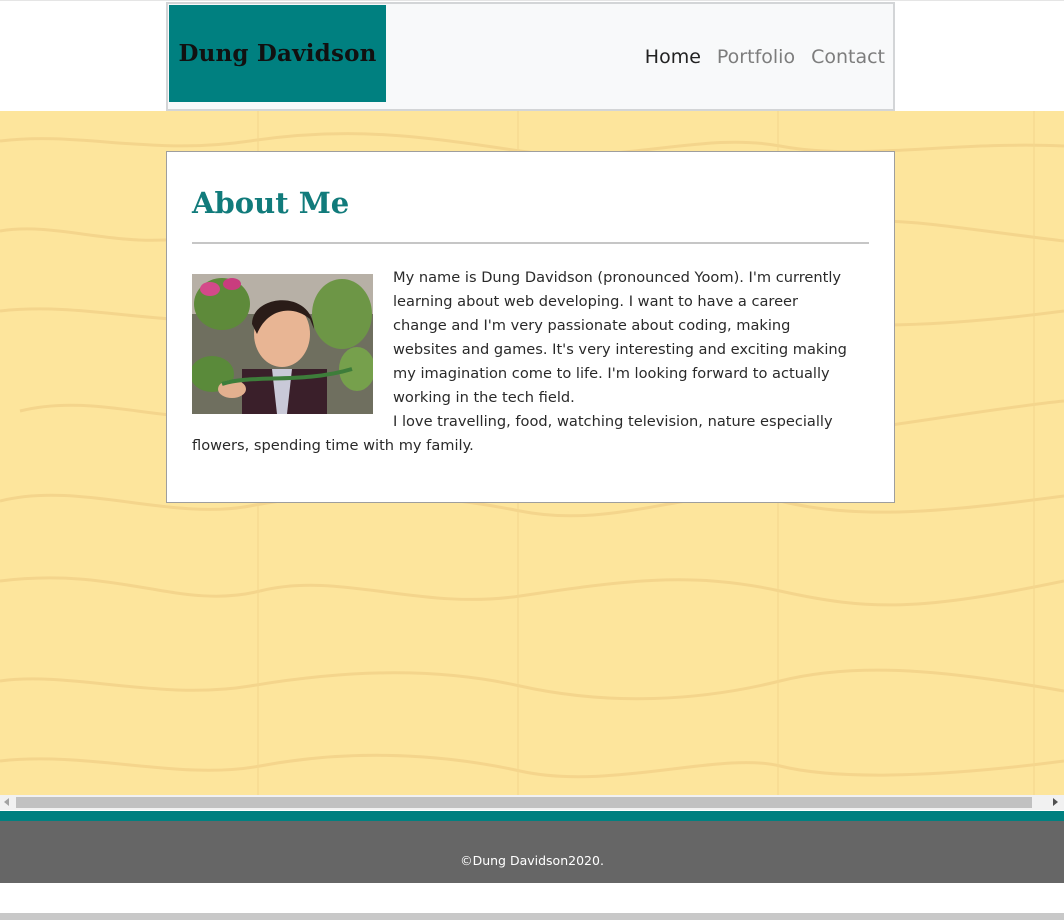 This screenshot has height=920, width=1064. Describe the element at coordinates (532, 852) in the screenshot. I see `footer: ©Dung Davidson2020.` at that location.